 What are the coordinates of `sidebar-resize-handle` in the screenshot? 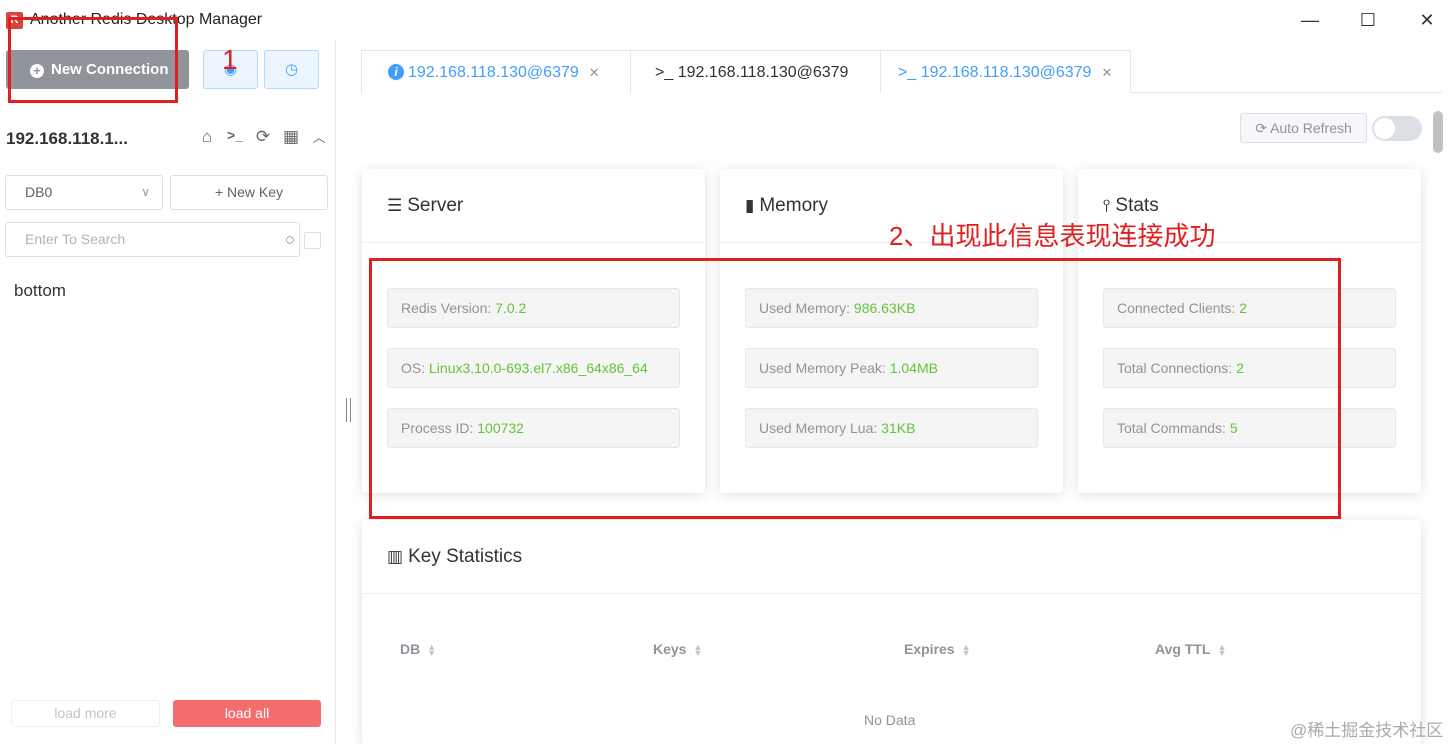 It's located at (348, 410).